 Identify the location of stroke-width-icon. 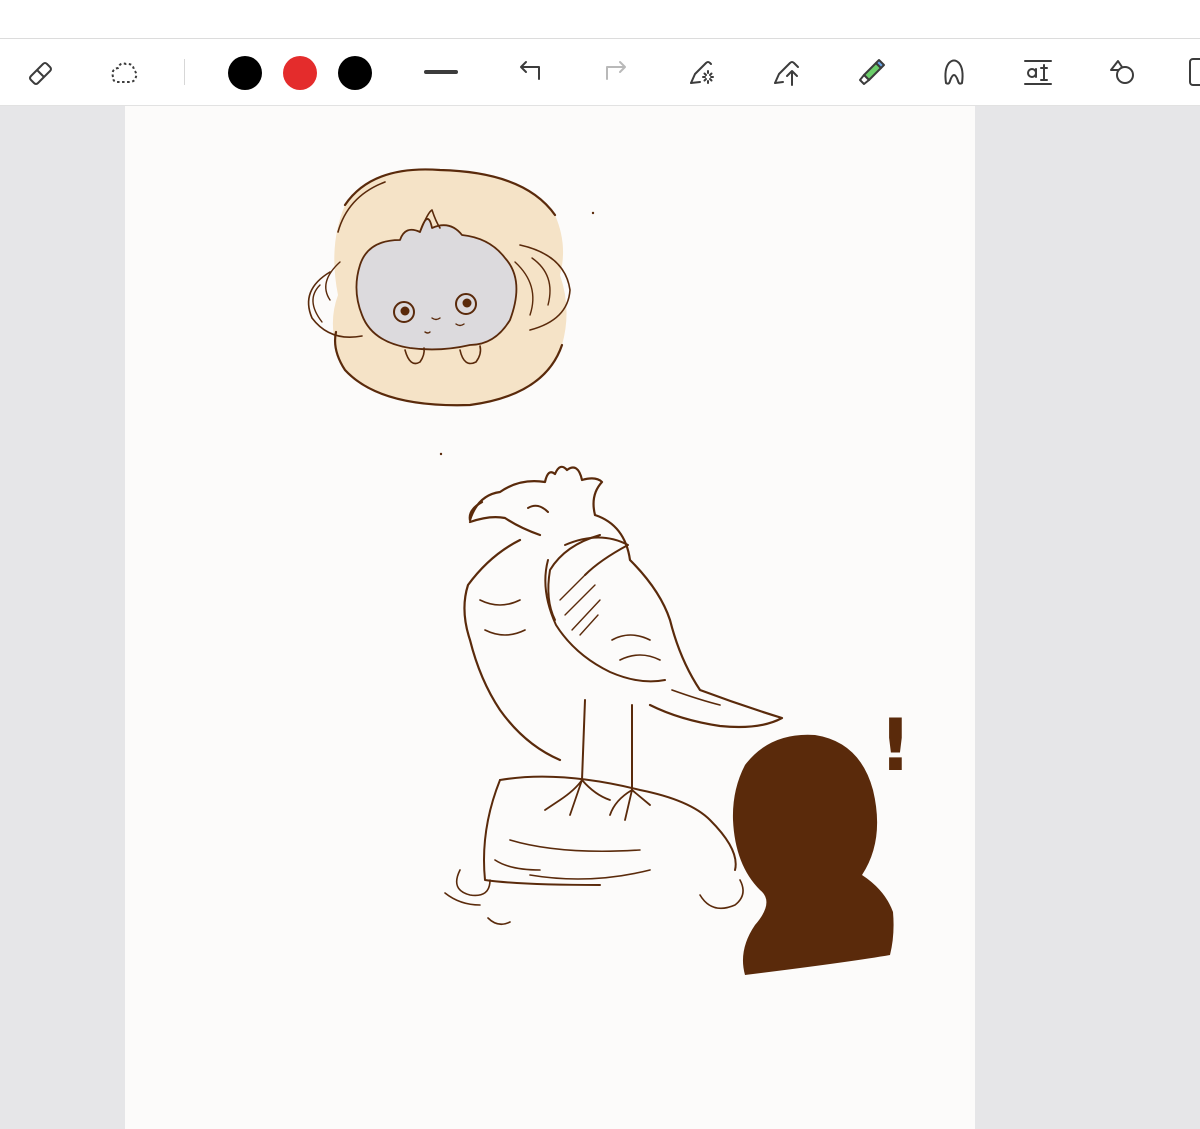
(441, 72).